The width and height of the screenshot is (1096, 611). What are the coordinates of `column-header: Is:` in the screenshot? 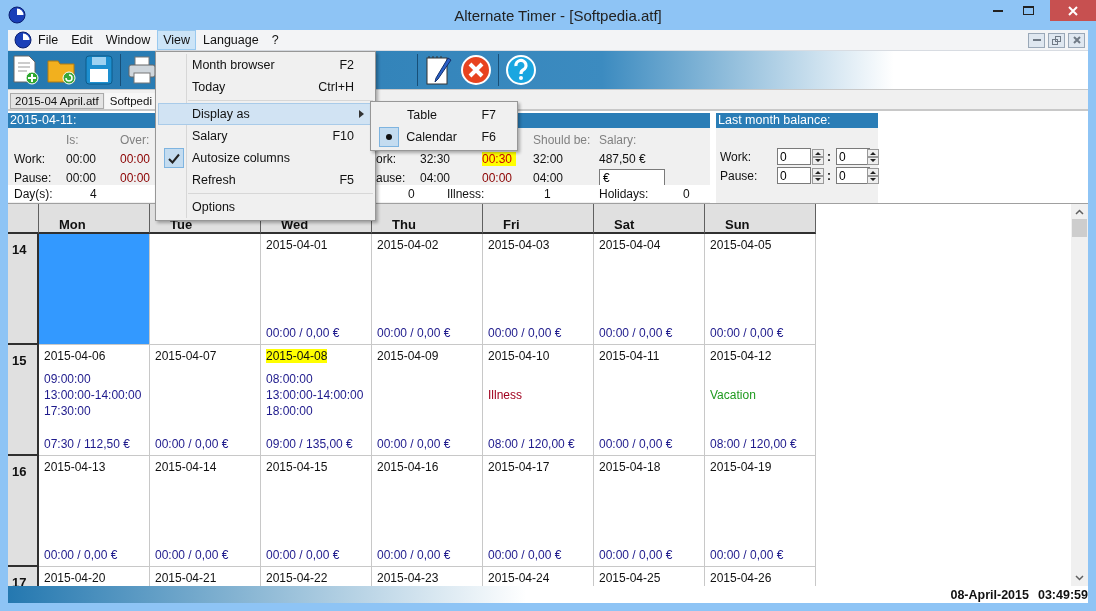 It's located at (73, 139).